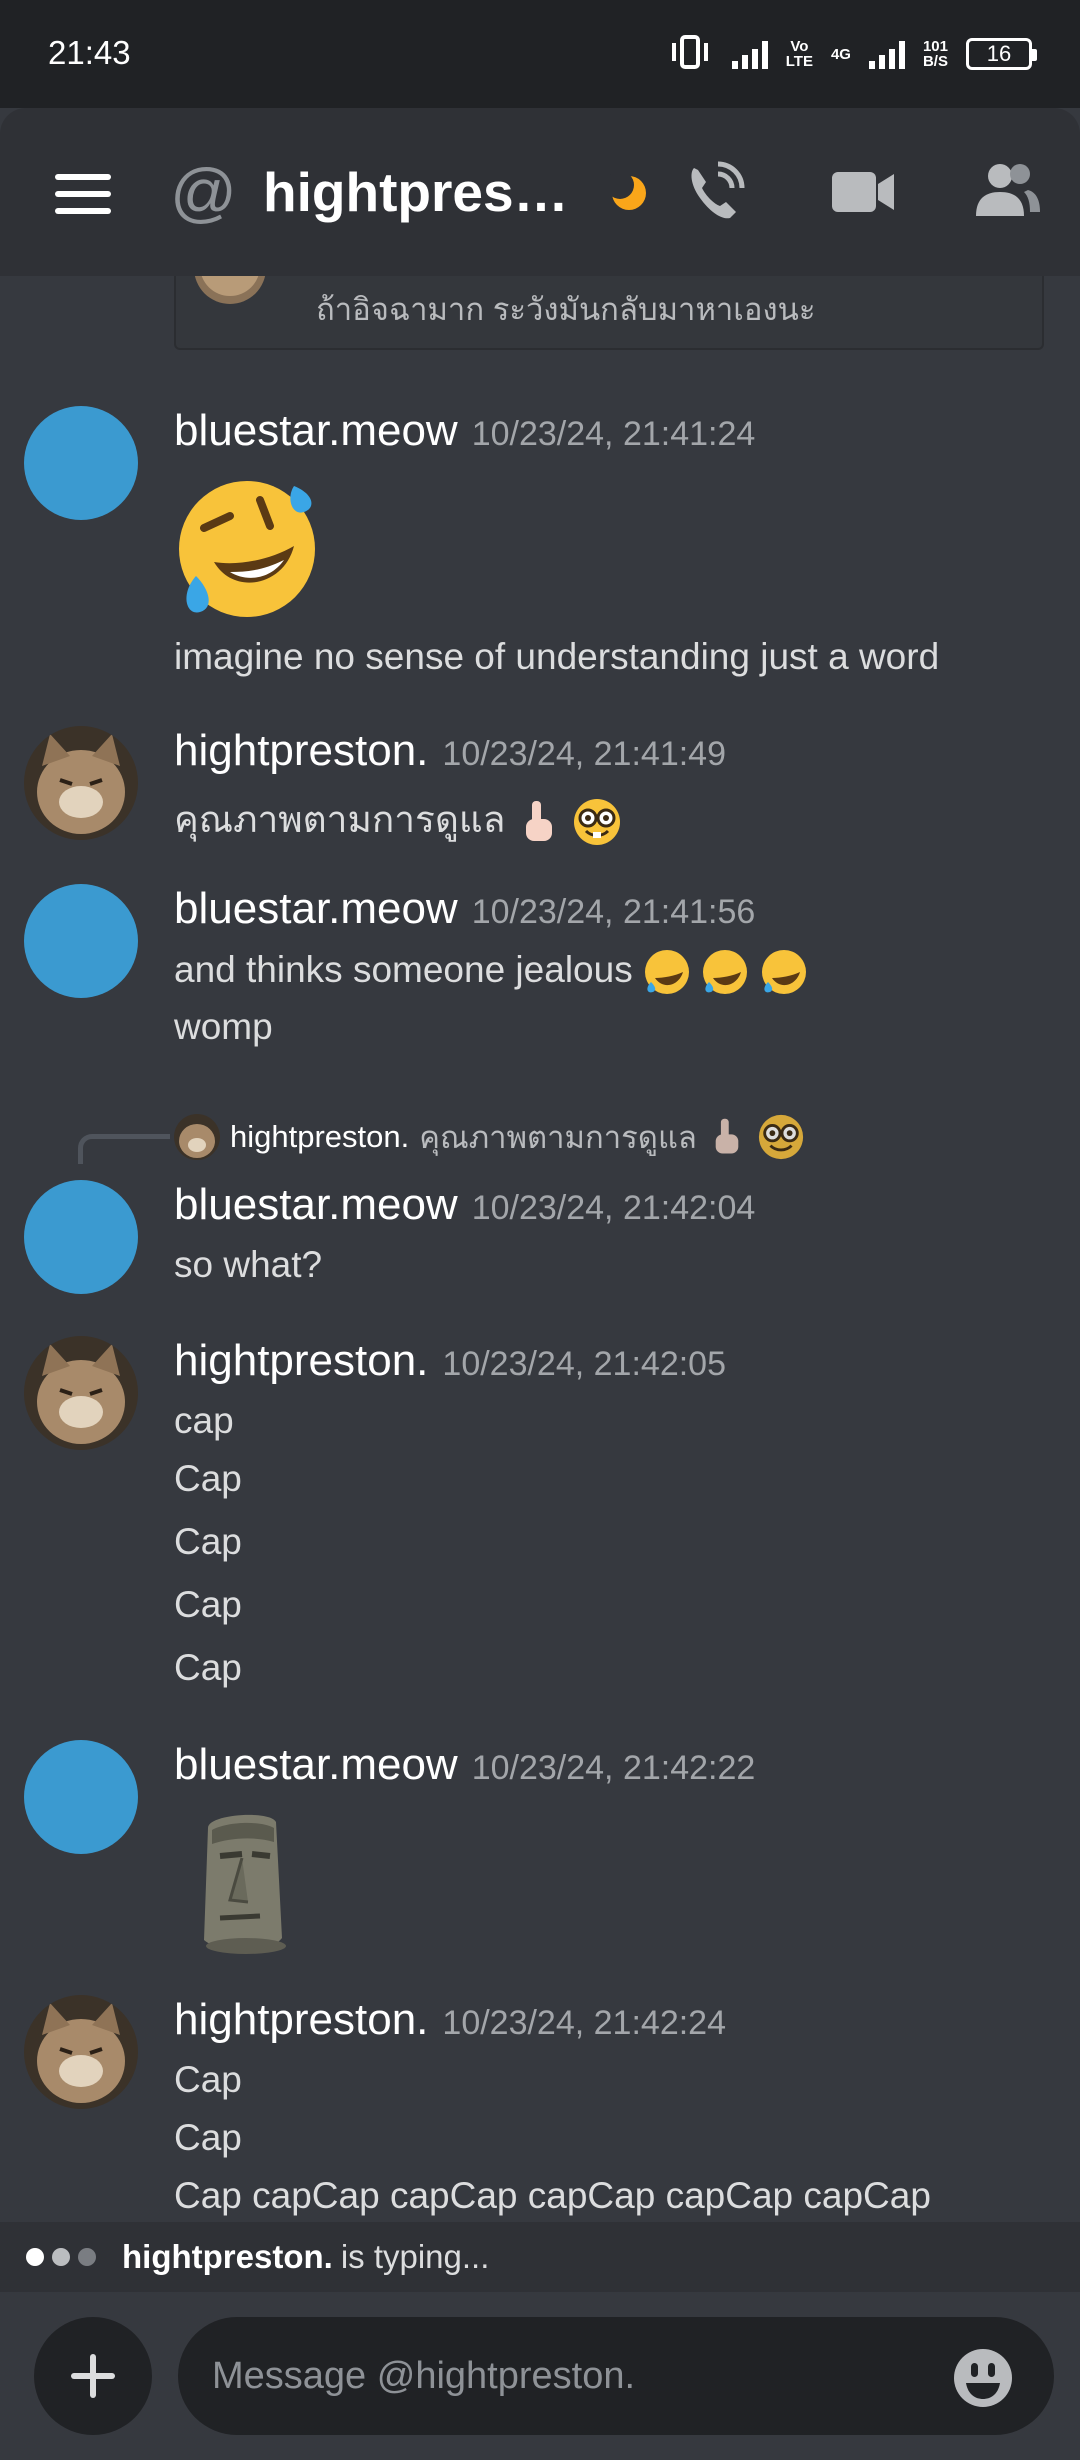 This screenshot has width=1080, height=2460. Describe the element at coordinates (717, 191) in the screenshot. I see `voice-call-icon` at that location.